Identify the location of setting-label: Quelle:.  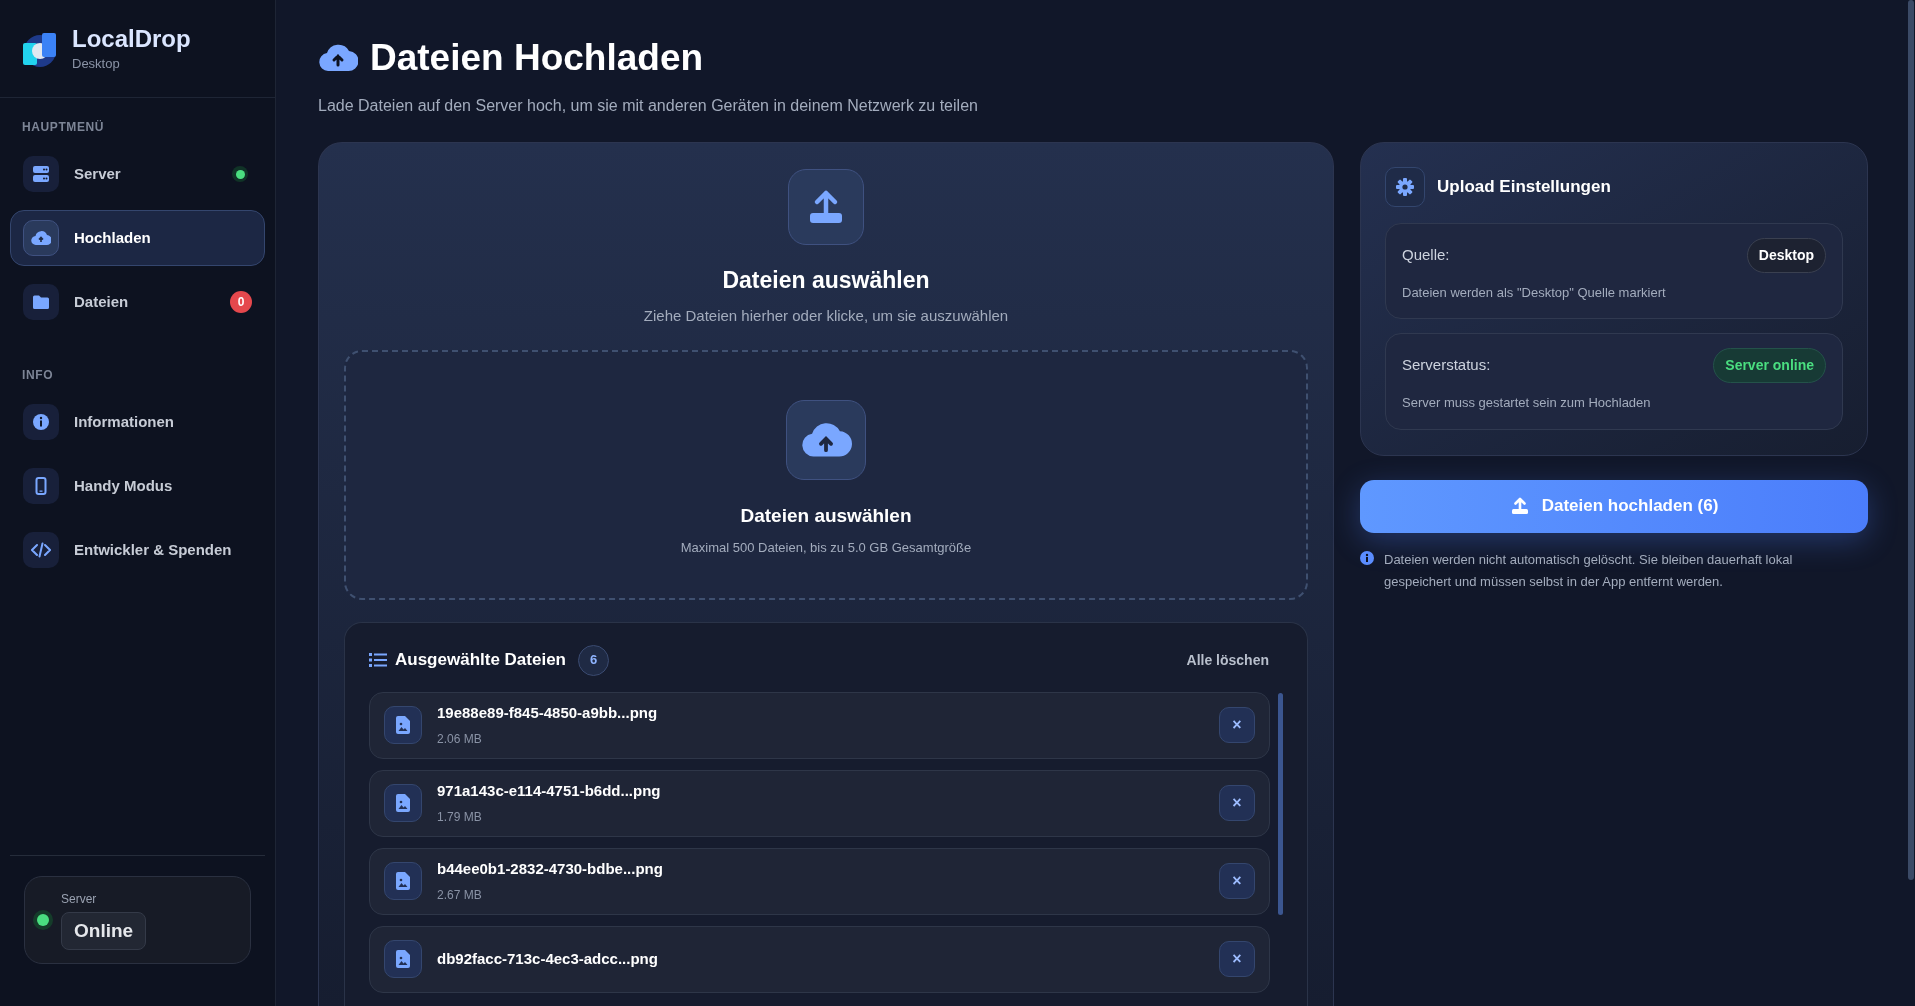
(1426, 254).